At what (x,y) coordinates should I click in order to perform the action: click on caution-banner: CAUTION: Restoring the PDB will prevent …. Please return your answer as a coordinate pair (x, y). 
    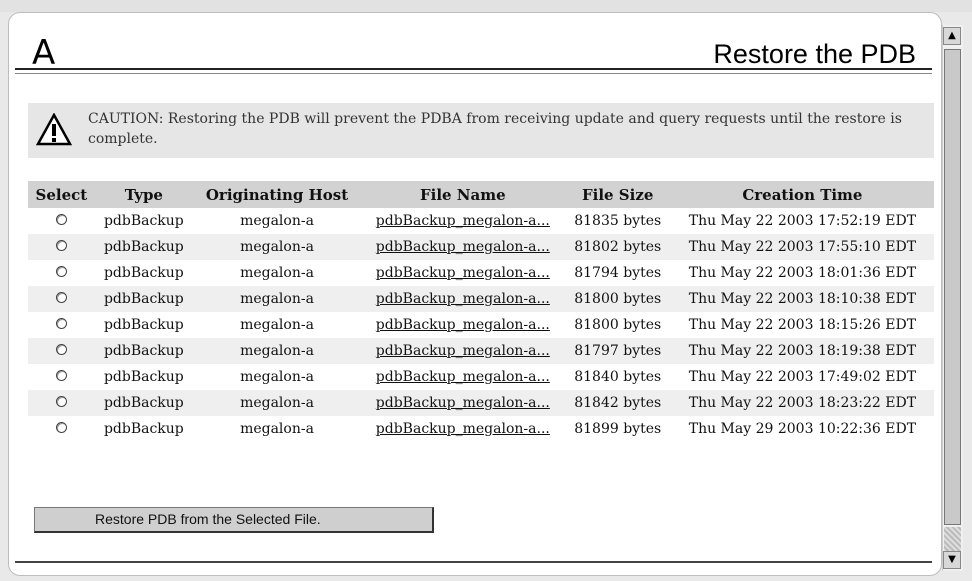
    Looking at the image, I should click on (481, 130).